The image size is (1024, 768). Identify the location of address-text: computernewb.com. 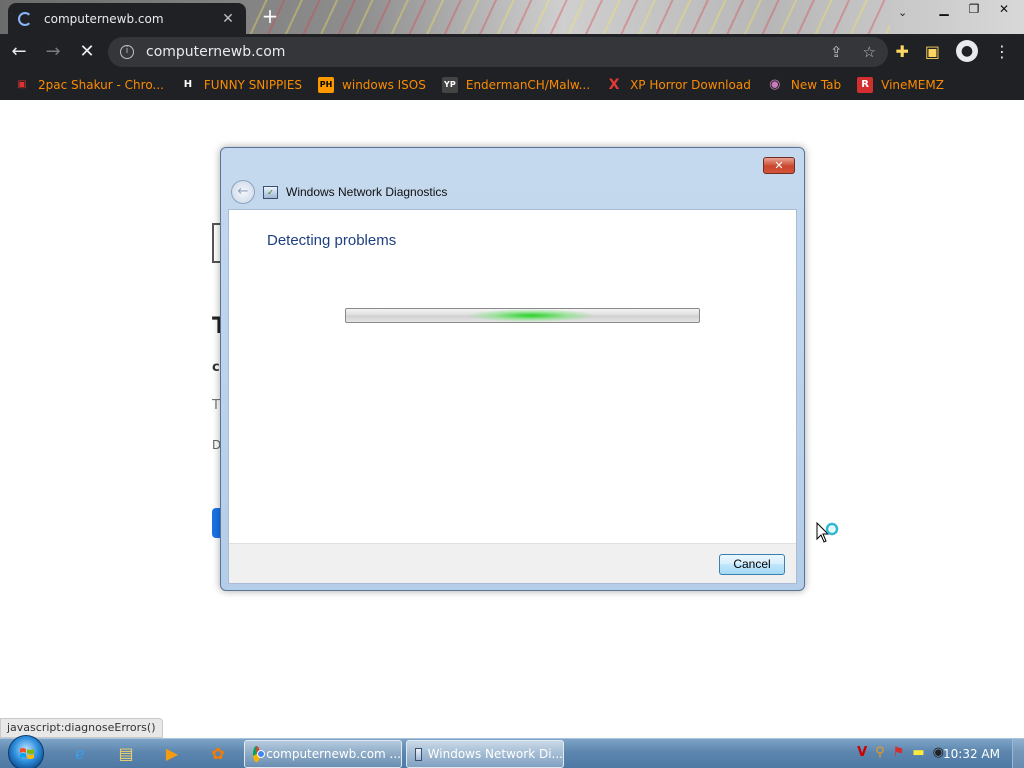
(215, 52).